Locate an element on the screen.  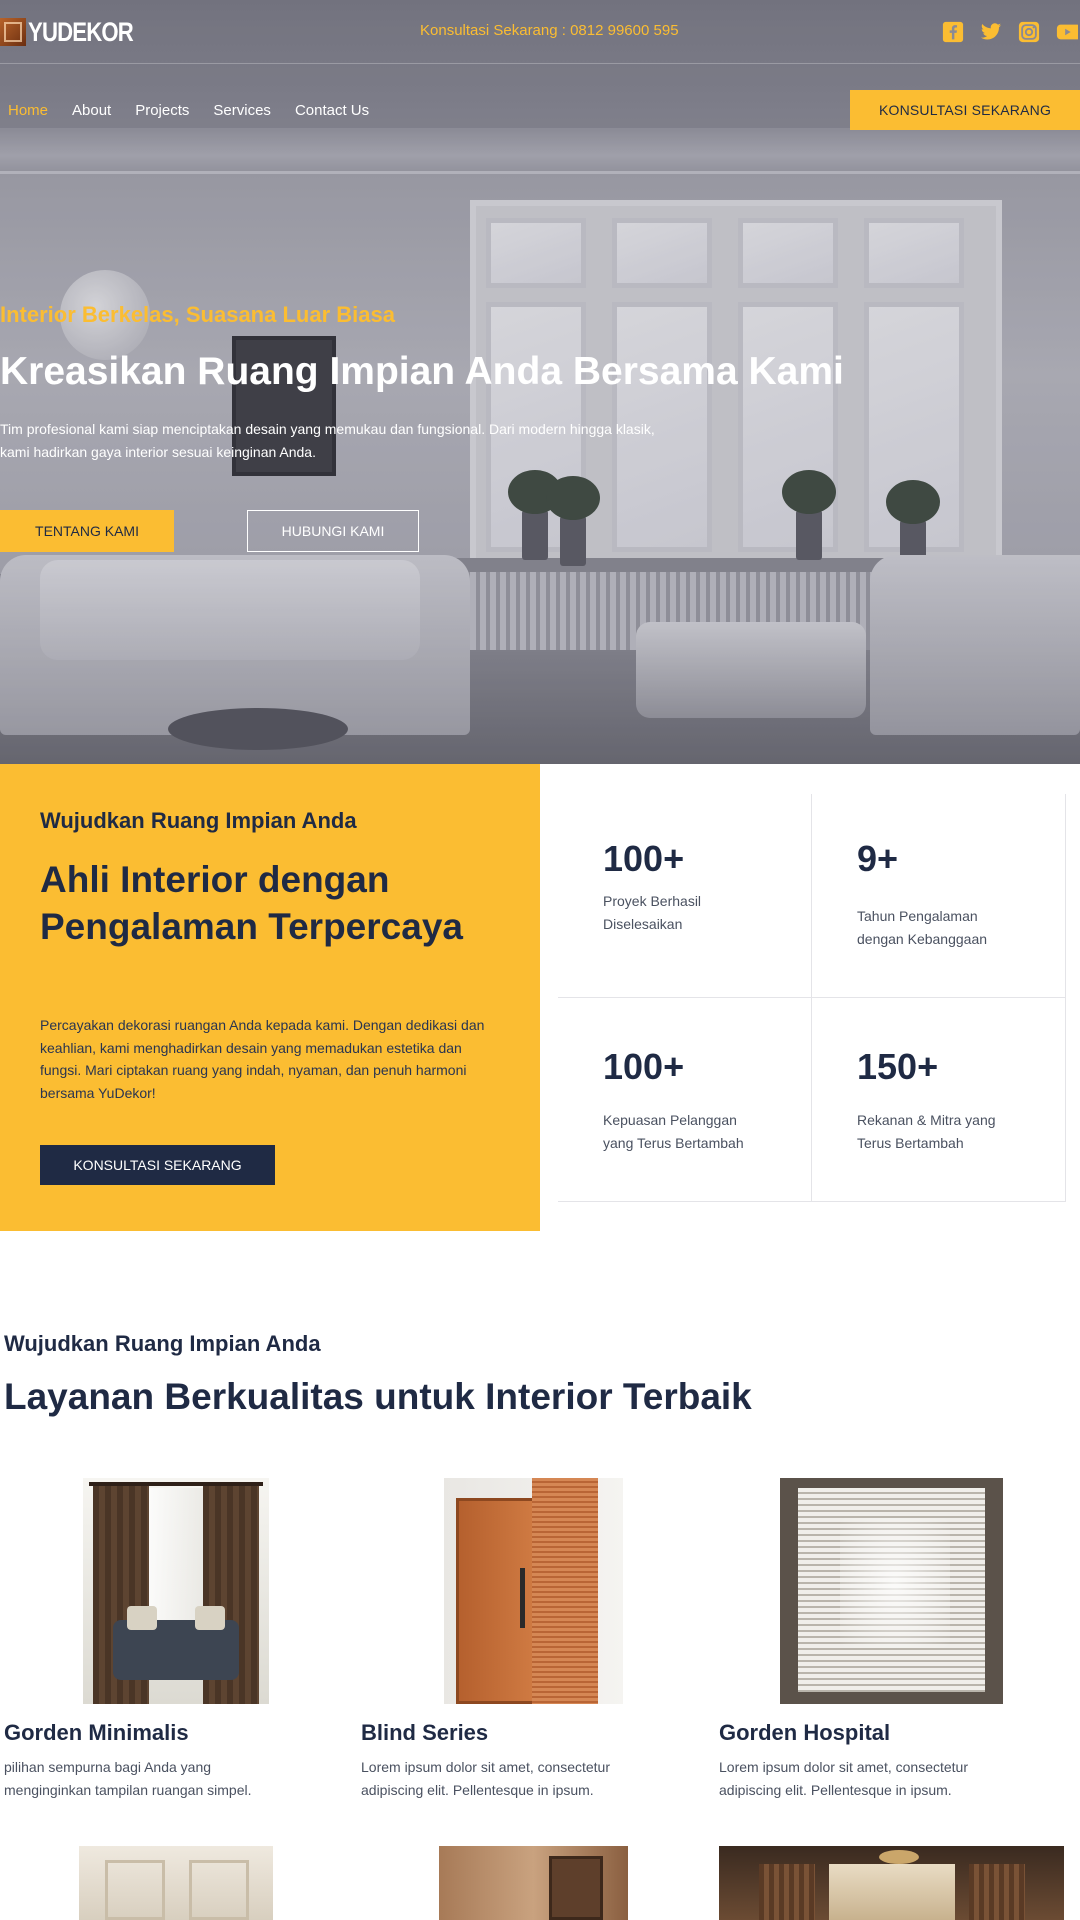
about-subtitle: Wujudkan Ruang Impian Anda is located at coordinates (198, 820).